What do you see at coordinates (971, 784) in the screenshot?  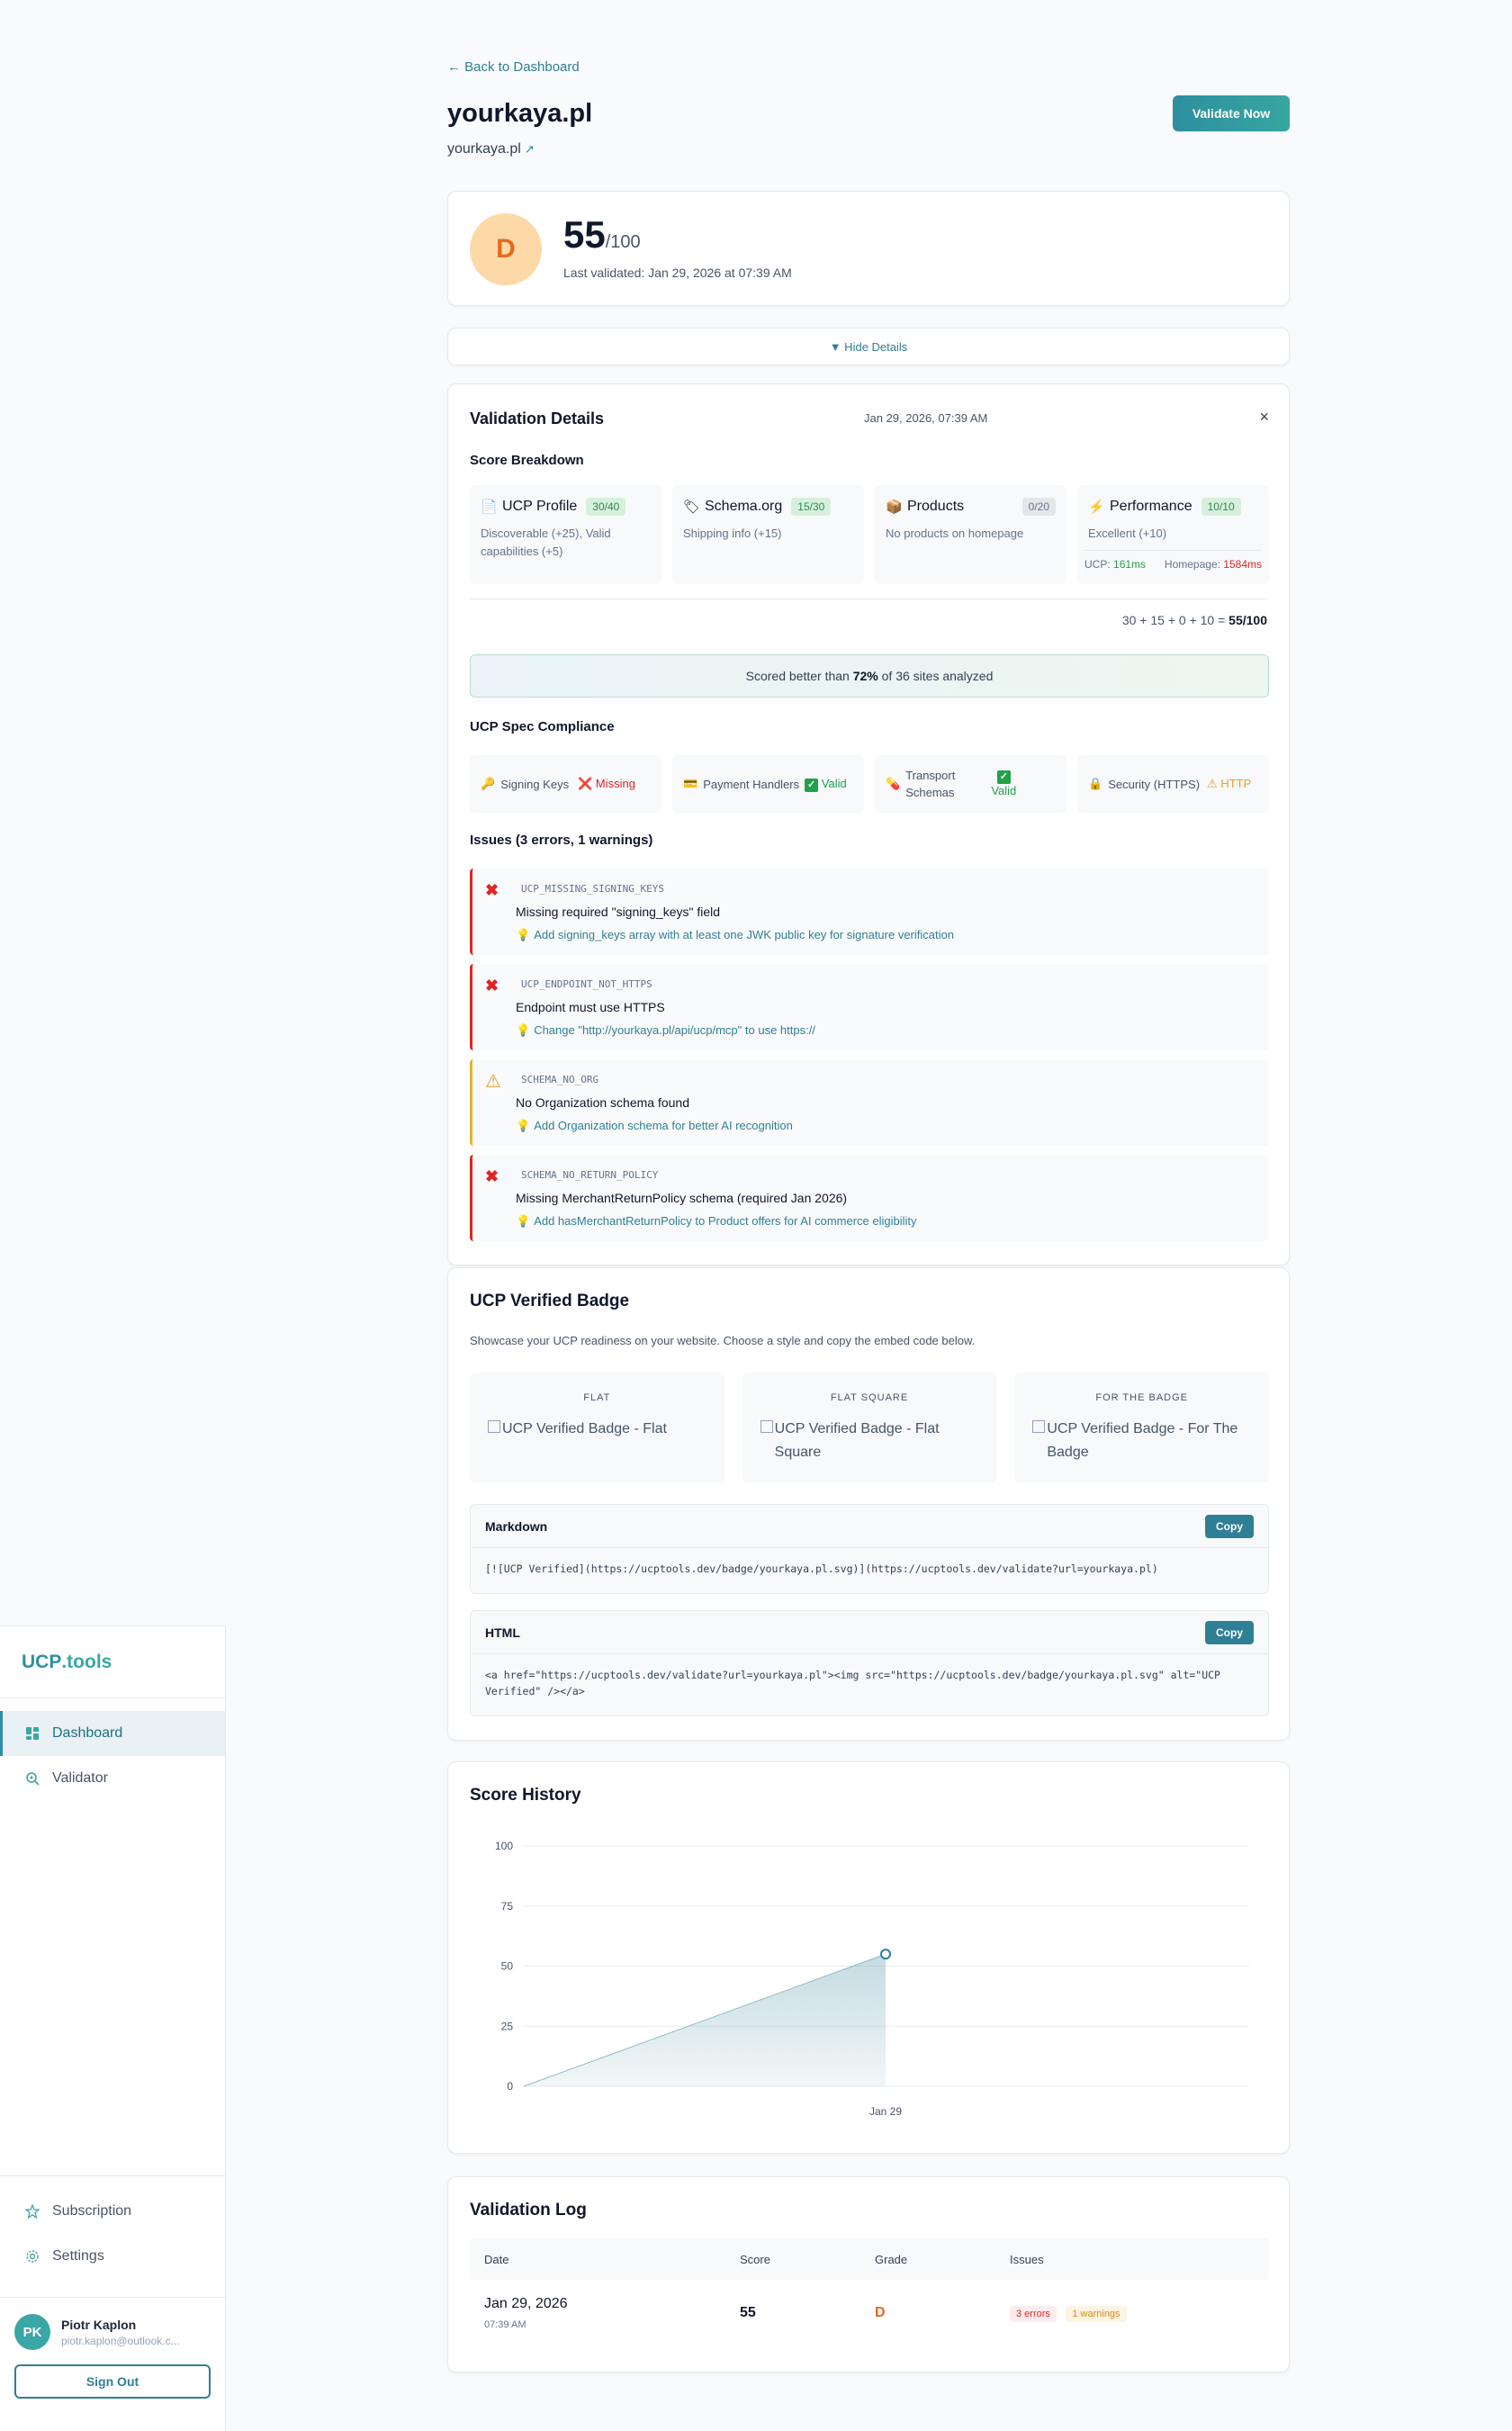 I see `compliance-transport-schemas: 💊 Transport Schemas ✓ Valid` at bounding box center [971, 784].